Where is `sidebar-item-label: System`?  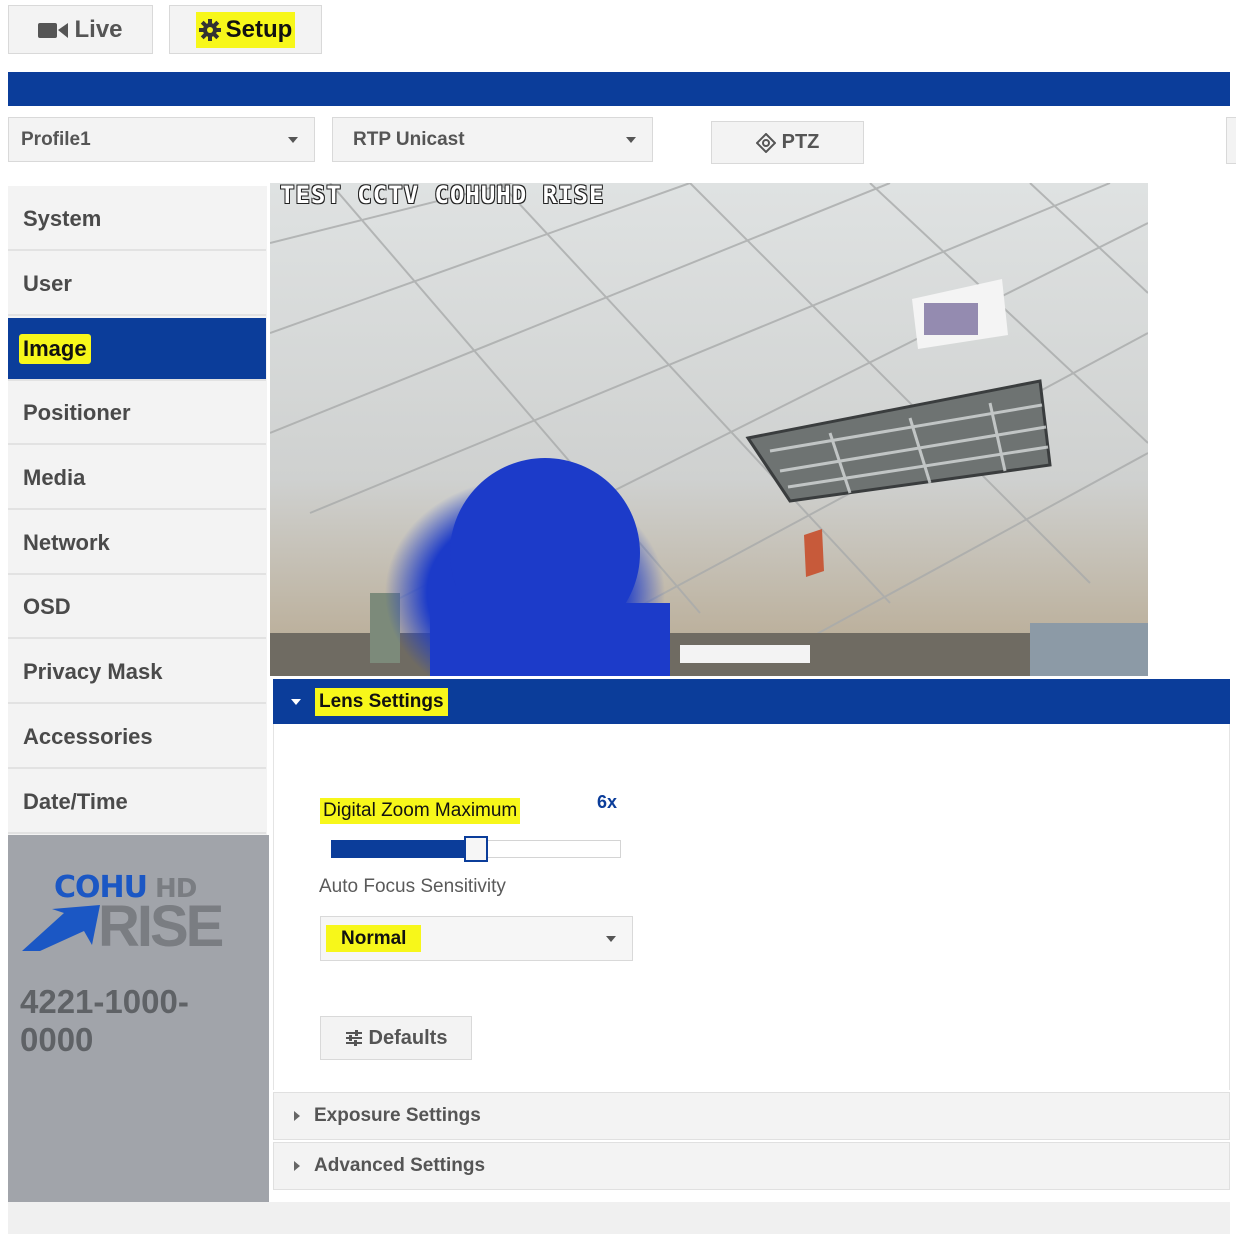
sidebar-item-label: System is located at coordinates (62, 218).